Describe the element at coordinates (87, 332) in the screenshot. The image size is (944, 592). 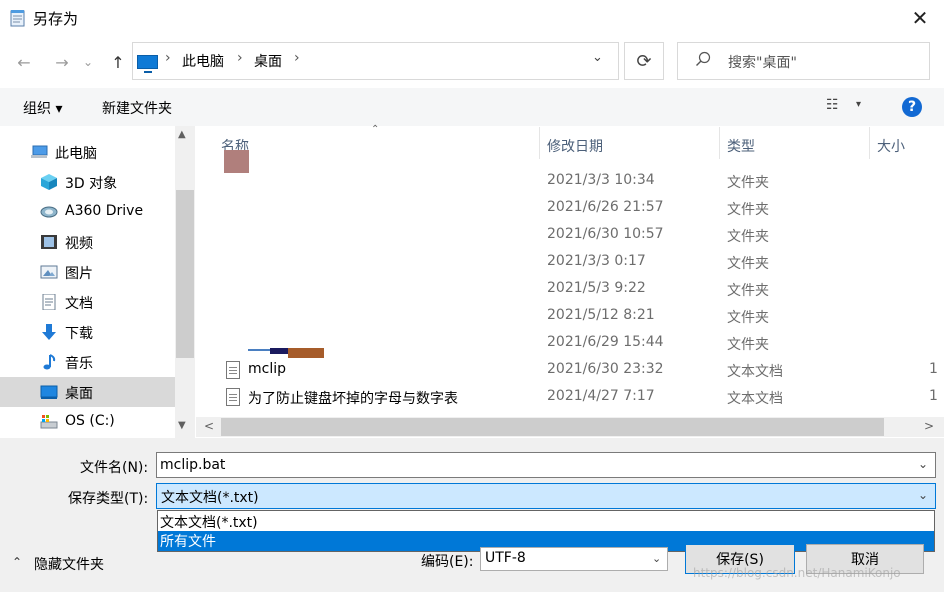
I see `sidebar-item-downloads: 下载` at that location.